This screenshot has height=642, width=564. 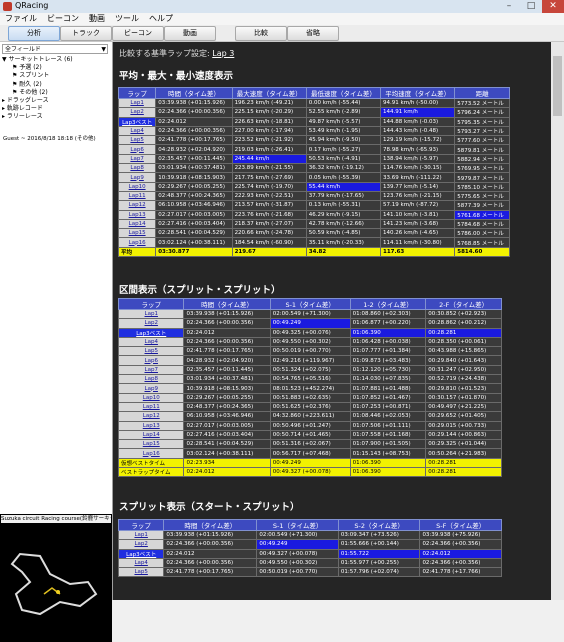 I want to click on tree-other: ⚑ その他 (2), so click(x=56, y=93).